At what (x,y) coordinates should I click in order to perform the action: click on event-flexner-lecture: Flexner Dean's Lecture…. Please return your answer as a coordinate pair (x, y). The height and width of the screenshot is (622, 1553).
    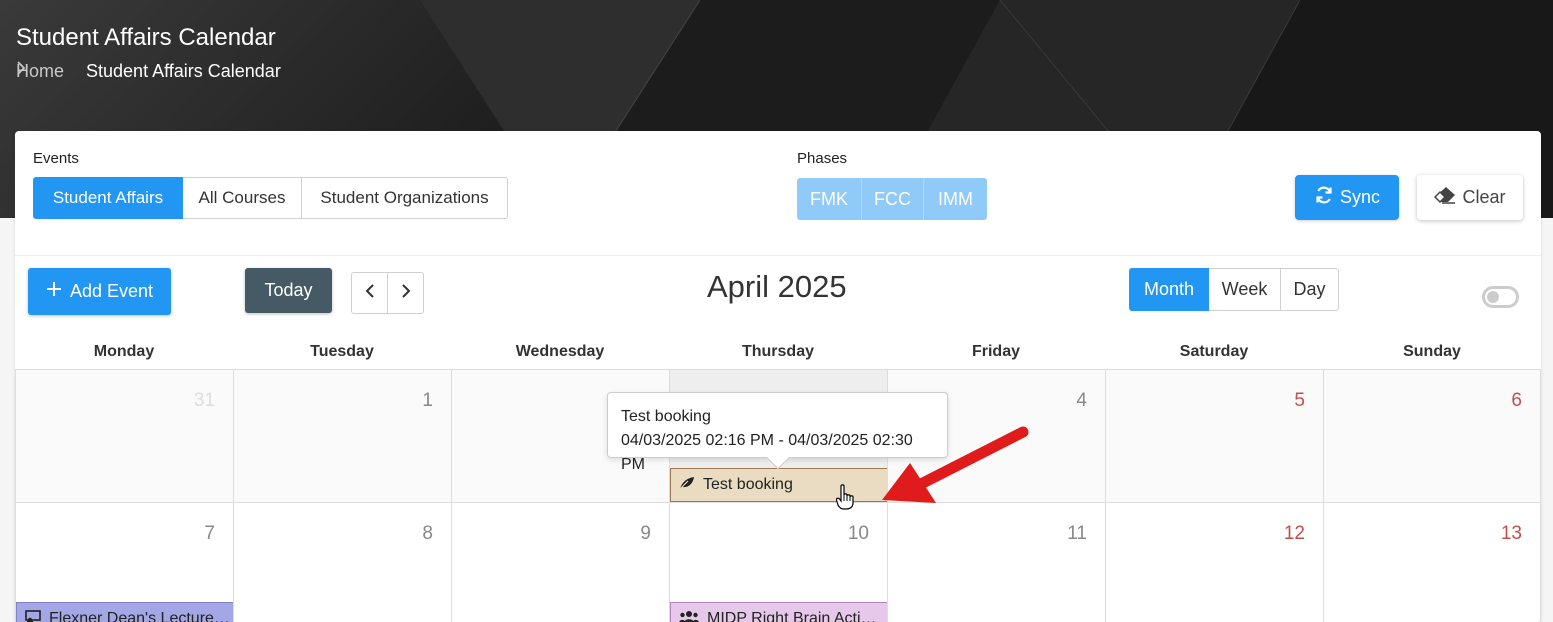
    Looking at the image, I should click on (125, 612).